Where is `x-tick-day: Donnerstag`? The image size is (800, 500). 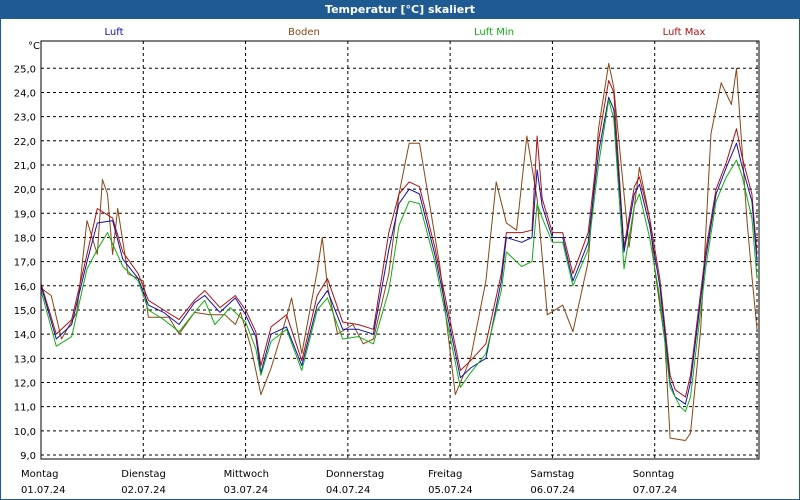 x-tick-day: Donnerstag is located at coordinates (355, 474).